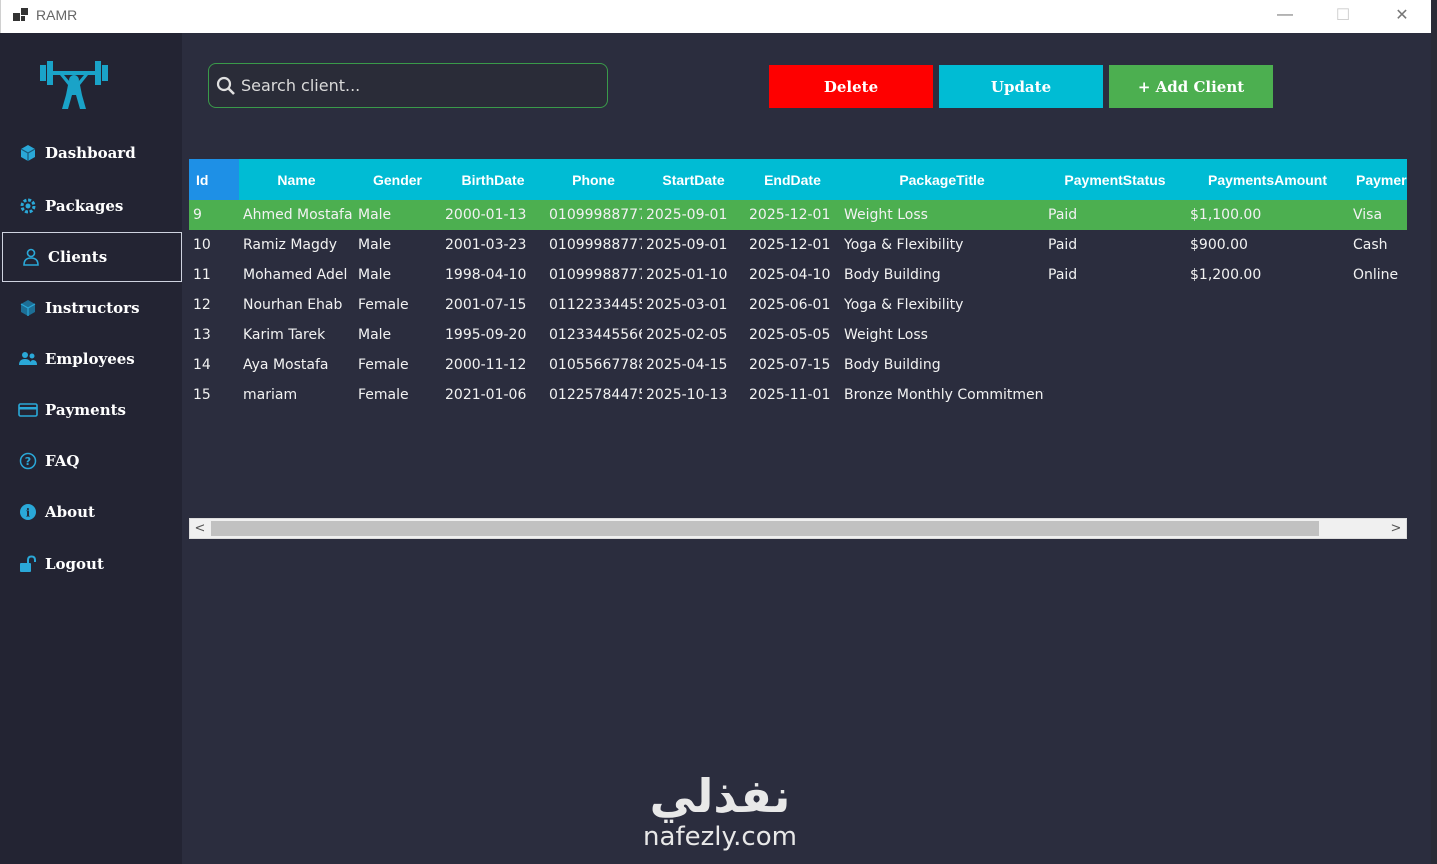 The width and height of the screenshot is (1437, 864). I want to click on sidebar-item-label: Instructors, so click(92, 308).